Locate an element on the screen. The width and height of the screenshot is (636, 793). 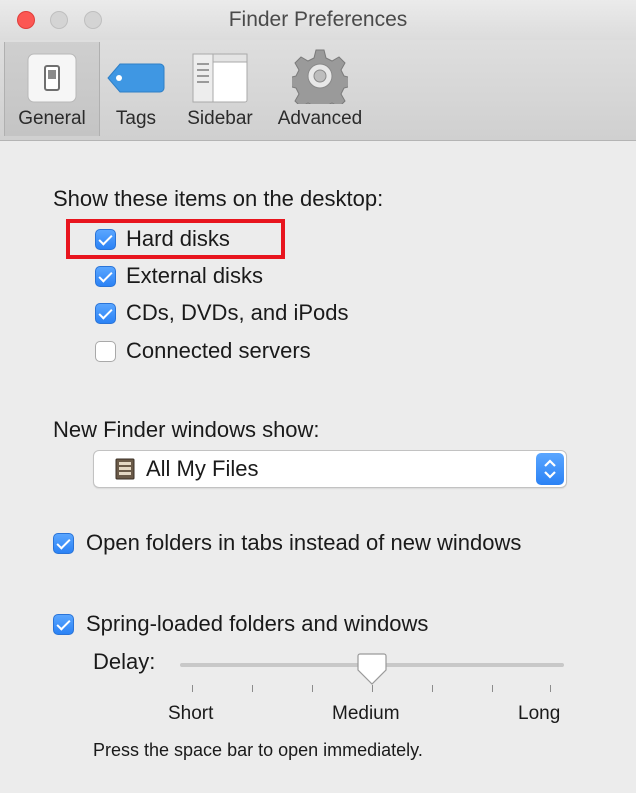
space-bar-hint: Press the space bar to open immediately. is located at coordinates (258, 750).